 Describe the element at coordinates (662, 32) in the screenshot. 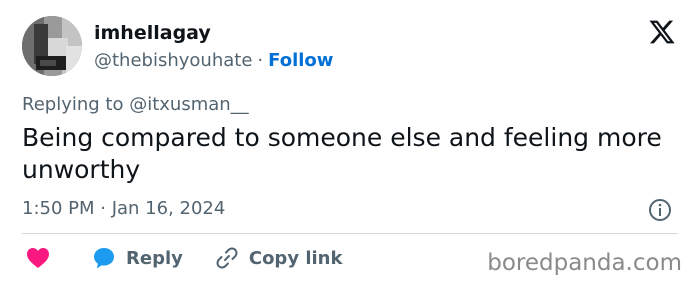

I see `x-logo-icon` at that location.